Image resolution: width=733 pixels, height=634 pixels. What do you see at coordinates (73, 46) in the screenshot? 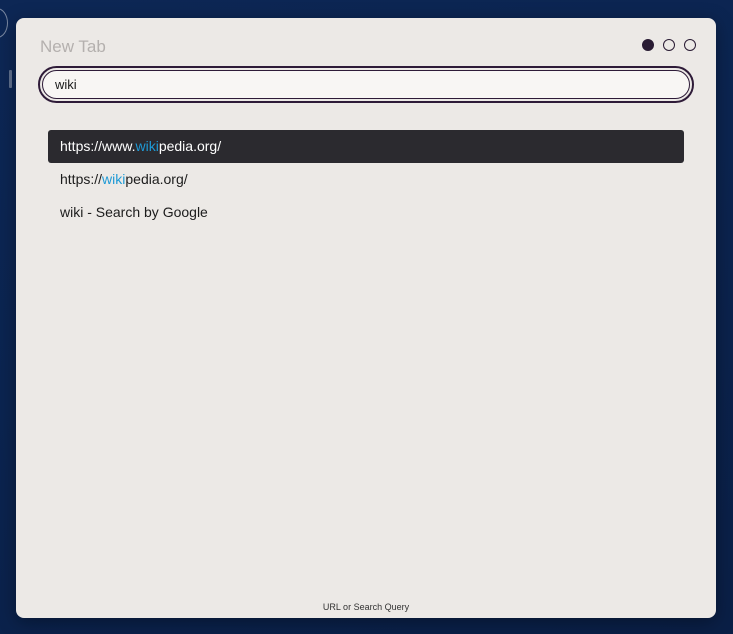
I see `panel-title: New Tab` at bounding box center [73, 46].